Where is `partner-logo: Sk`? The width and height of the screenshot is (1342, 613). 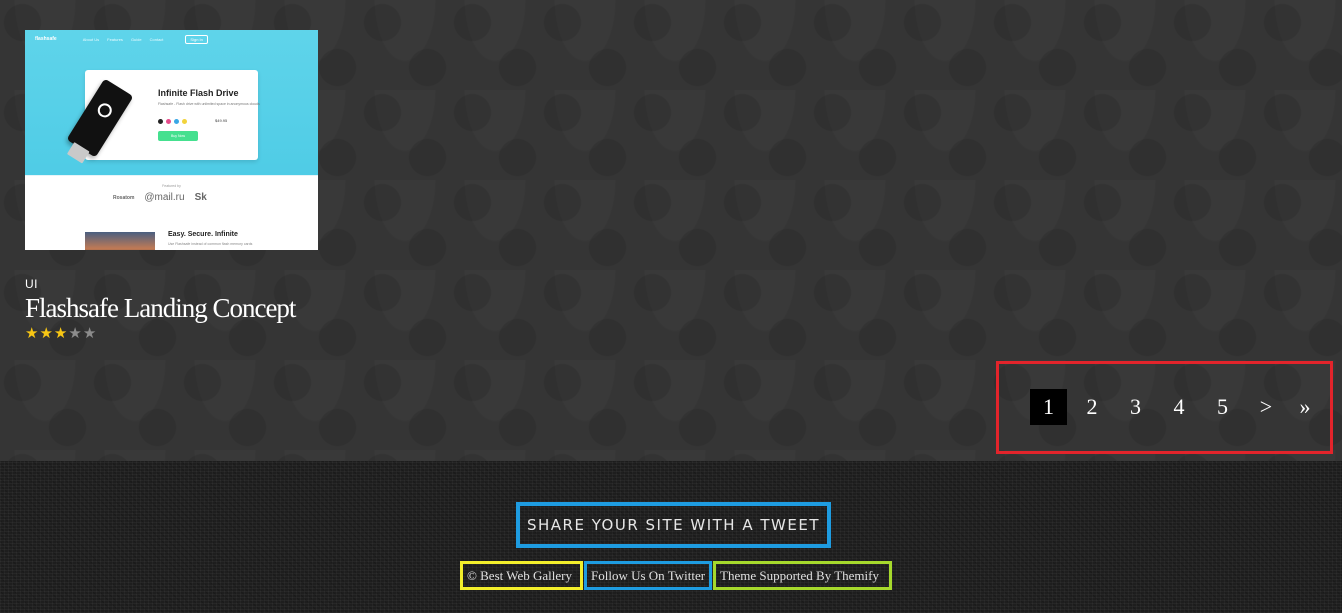 partner-logo: Sk is located at coordinates (200, 197).